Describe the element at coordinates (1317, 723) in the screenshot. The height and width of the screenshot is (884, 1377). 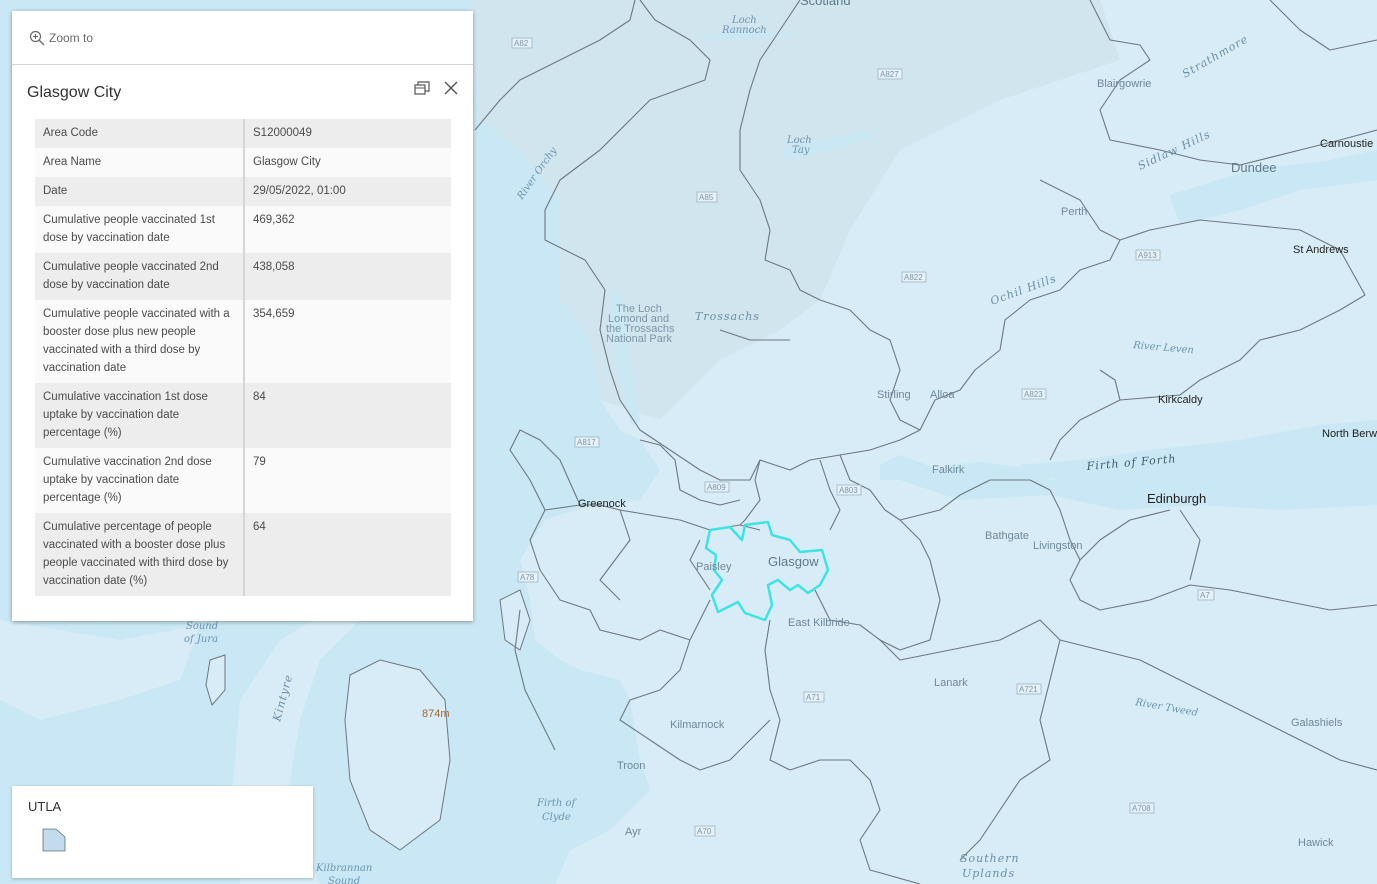
I see `label-galashiels: Galashiels` at that location.